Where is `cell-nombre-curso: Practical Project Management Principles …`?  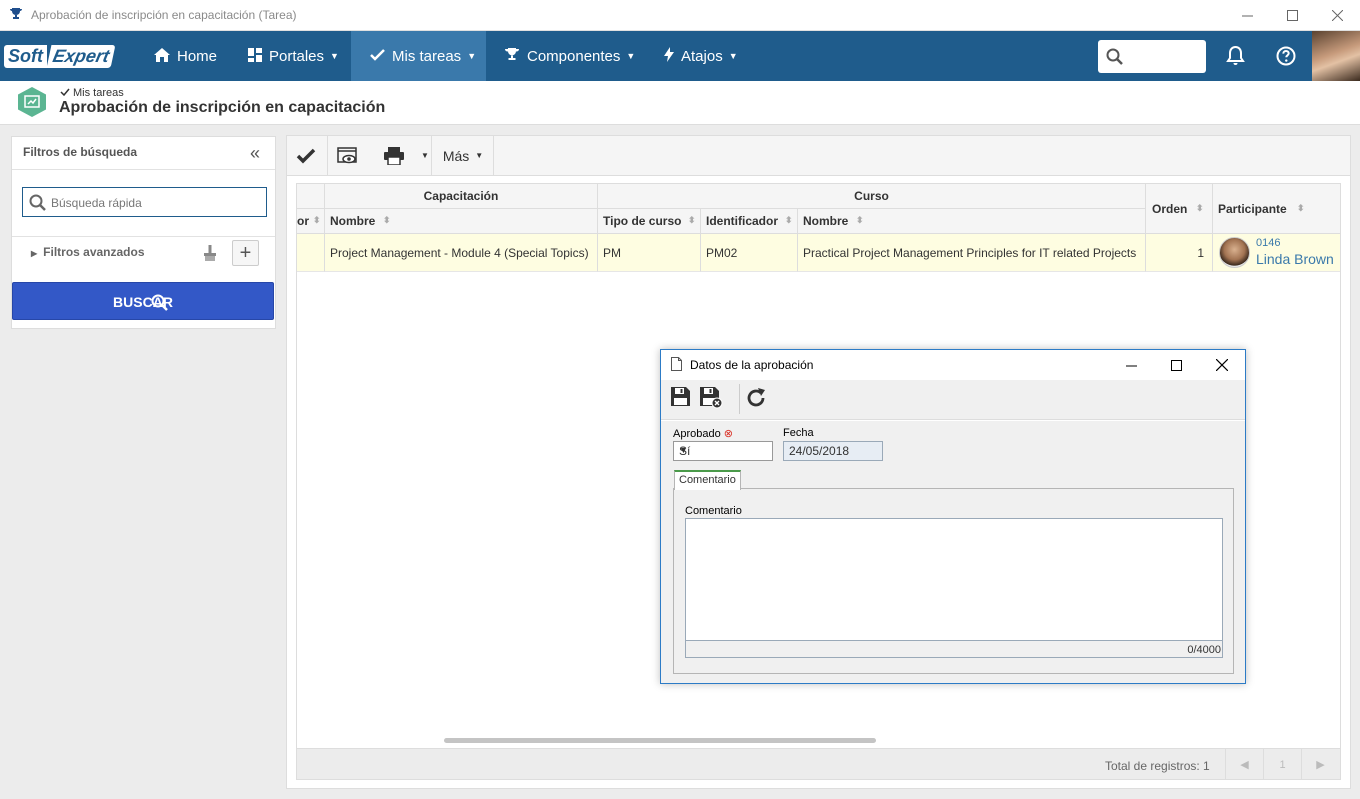 cell-nombre-curso: Practical Project Management Principles … is located at coordinates (972, 253).